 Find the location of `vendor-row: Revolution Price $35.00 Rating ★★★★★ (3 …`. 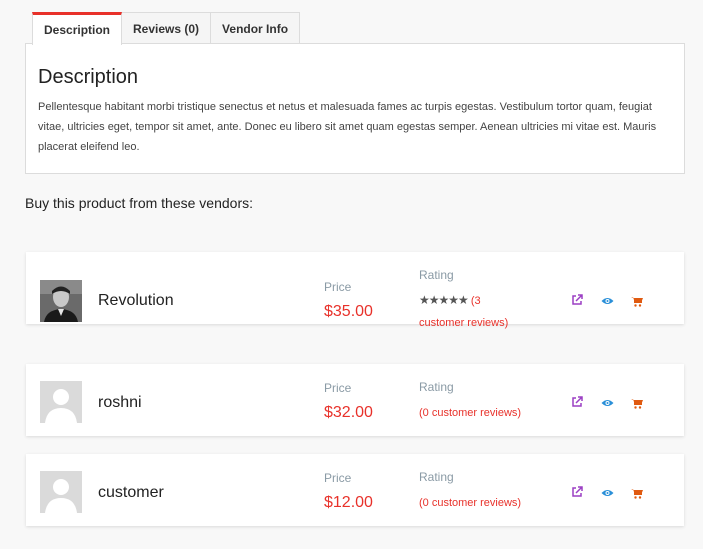

vendor-row: Revolution Price $35.00 Rating ★★★★★ (3 … is located at coordinates (355, 290).